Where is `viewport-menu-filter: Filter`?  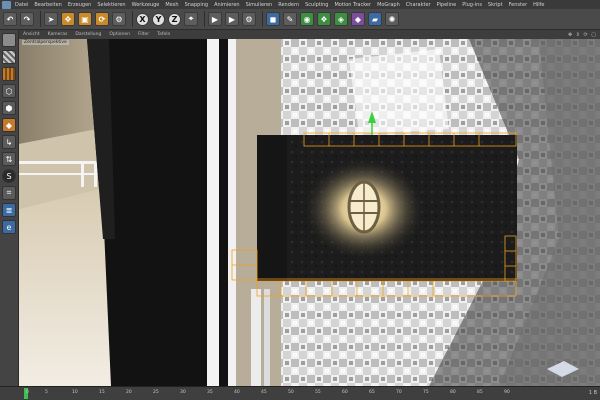
viewport-menu-filter: Filter is located at coordinates (143, 34).